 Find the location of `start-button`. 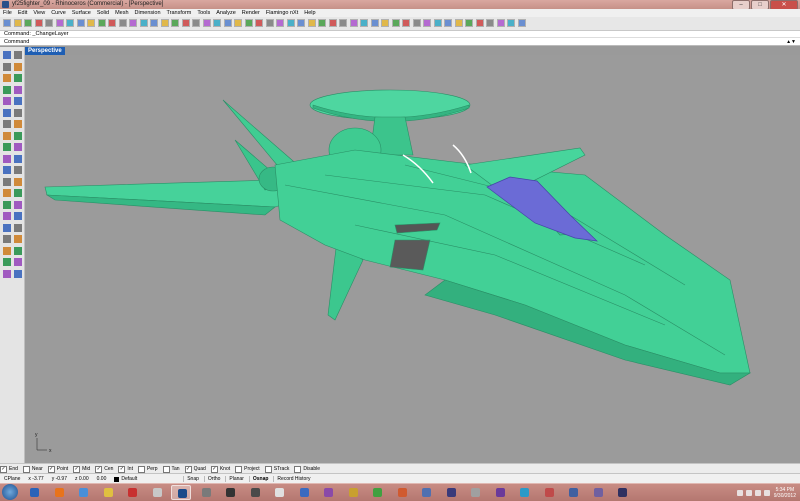

start-button is located at coordinates (10, 492).